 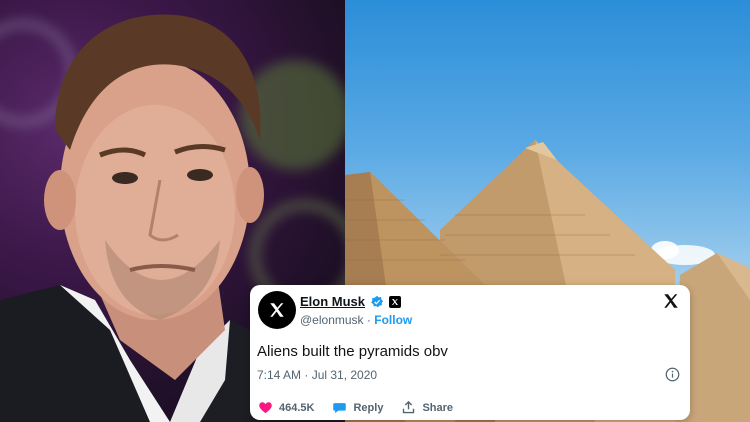 What do you see at coordinates (352, 351) in the screenshot?
I see `tweet-text: Aliens built the pyramids obv` at bounding box center [352, 351].